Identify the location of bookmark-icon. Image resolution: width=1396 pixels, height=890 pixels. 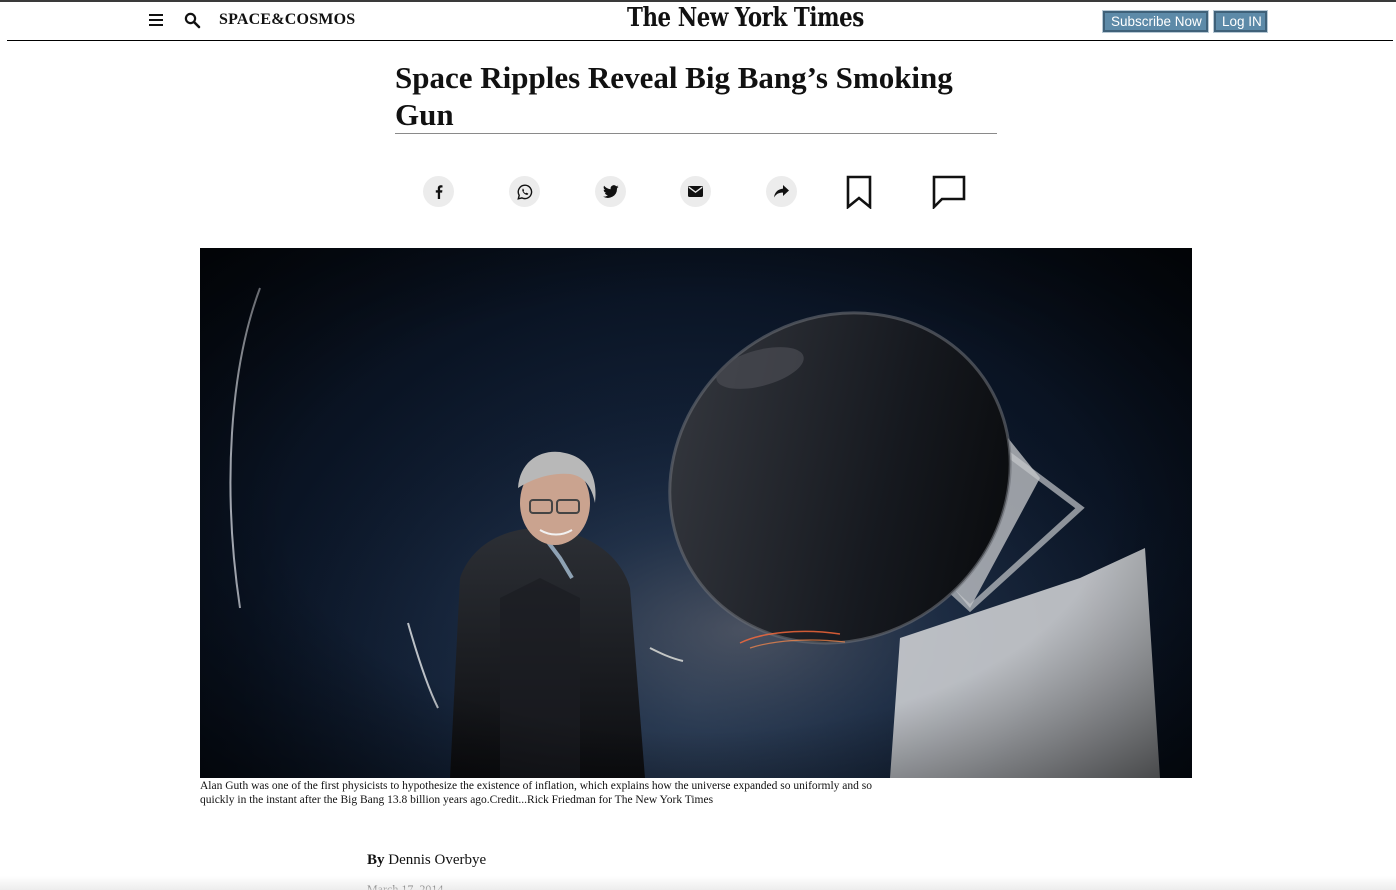
(859, 192).